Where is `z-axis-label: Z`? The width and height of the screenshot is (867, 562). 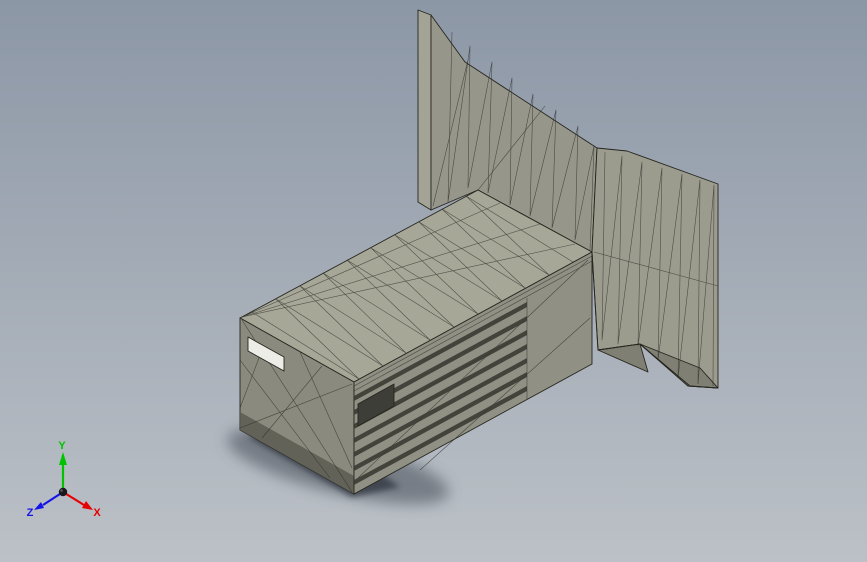
z-axis-label: Z is located at coordinates (30, 513).